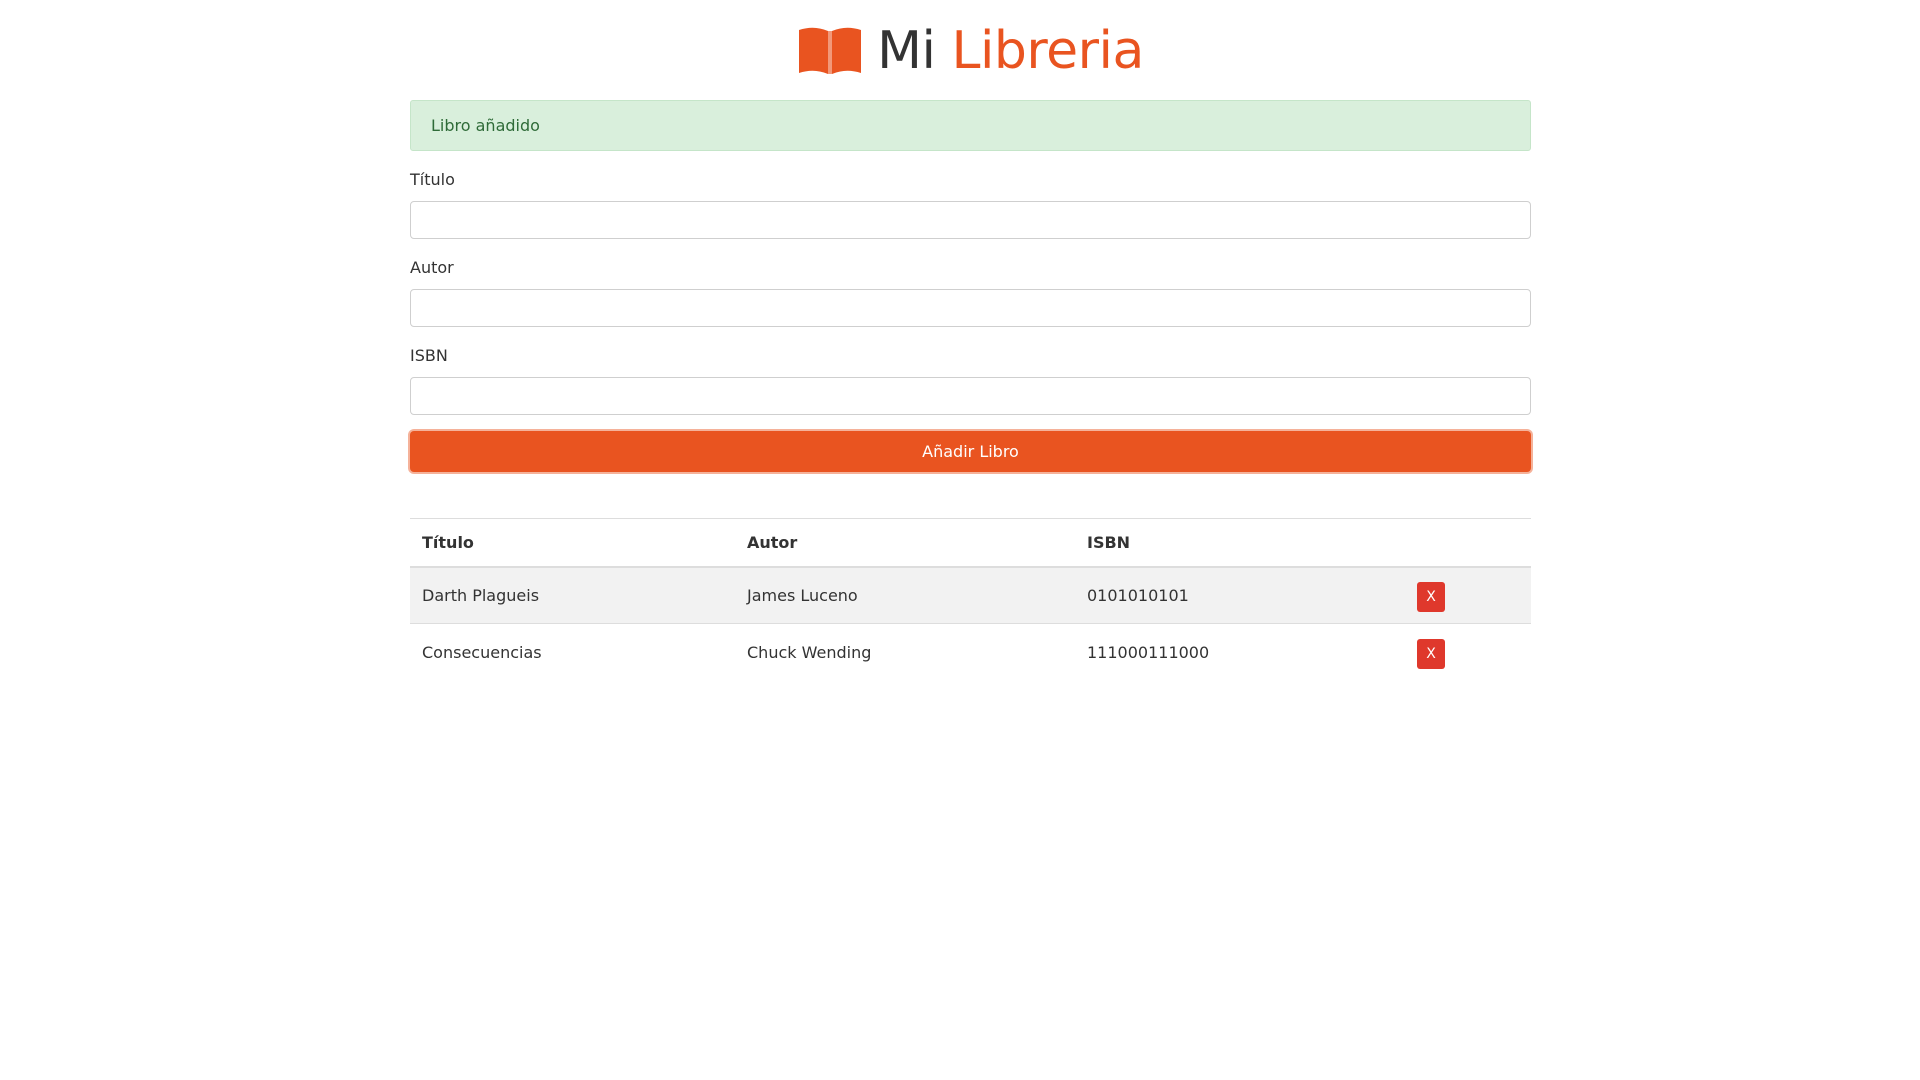  What do you see at coordinates (906, 51) in the screenshot?
I see `app-title-part1: Mi` at bounding box center [906, 51].